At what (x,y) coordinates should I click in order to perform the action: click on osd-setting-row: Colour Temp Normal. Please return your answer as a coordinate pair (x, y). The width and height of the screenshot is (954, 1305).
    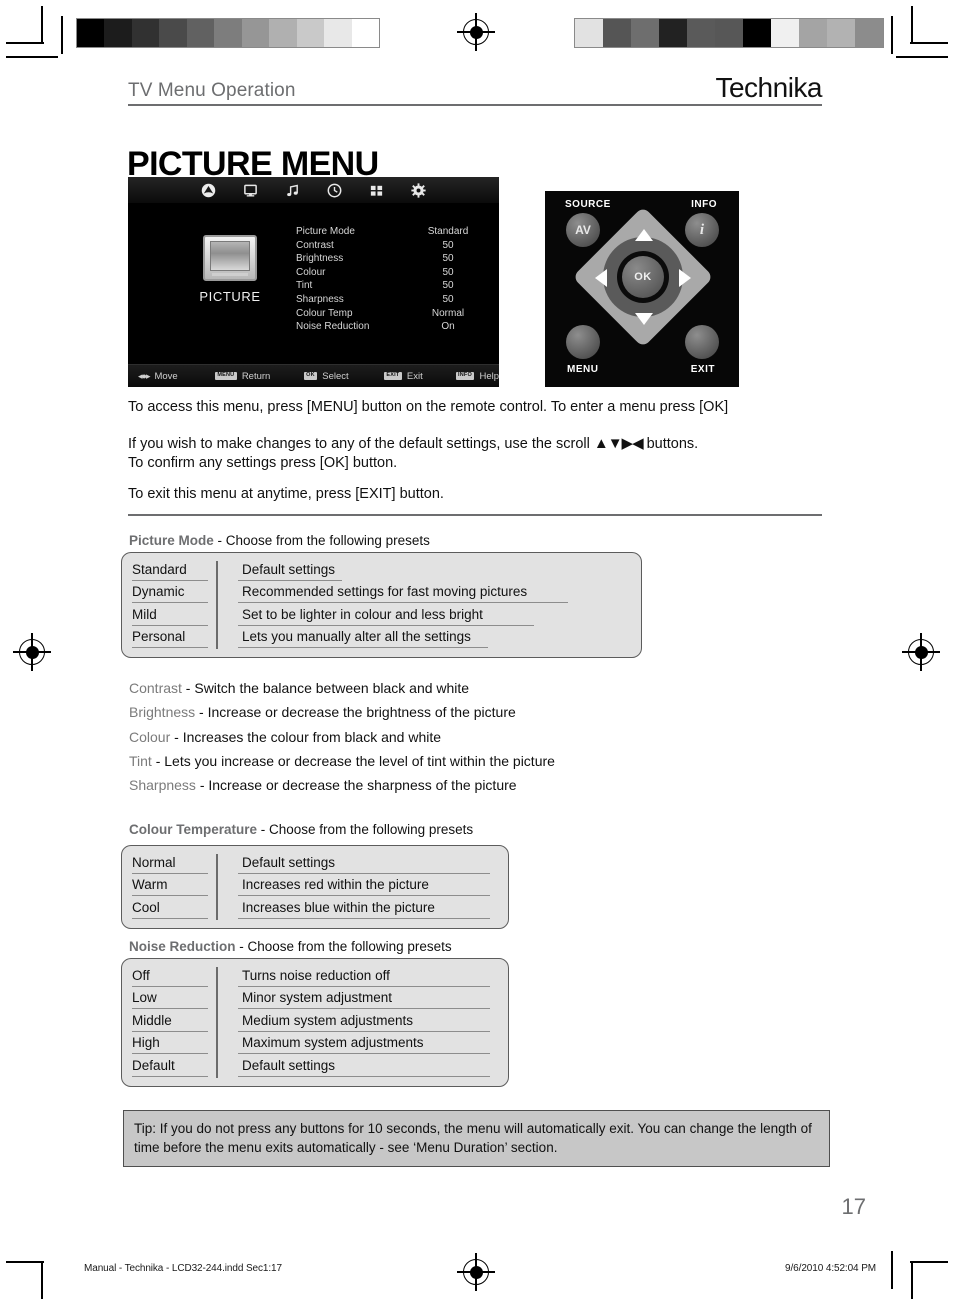
    Looking at the image, I should click on (389, 314).